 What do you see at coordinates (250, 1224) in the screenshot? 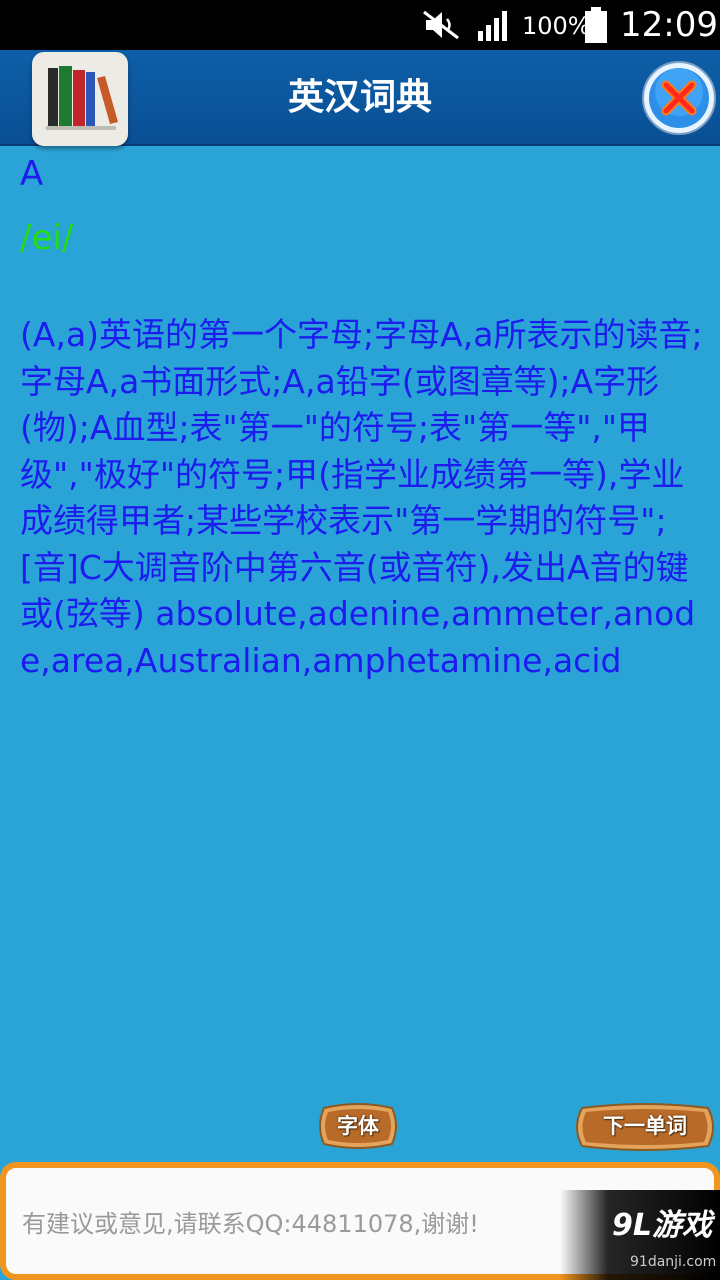
I see `feedback-text: 有建议或意见,请联系QQ:44811078,谢谢!` at bounding box center [250, 1224].